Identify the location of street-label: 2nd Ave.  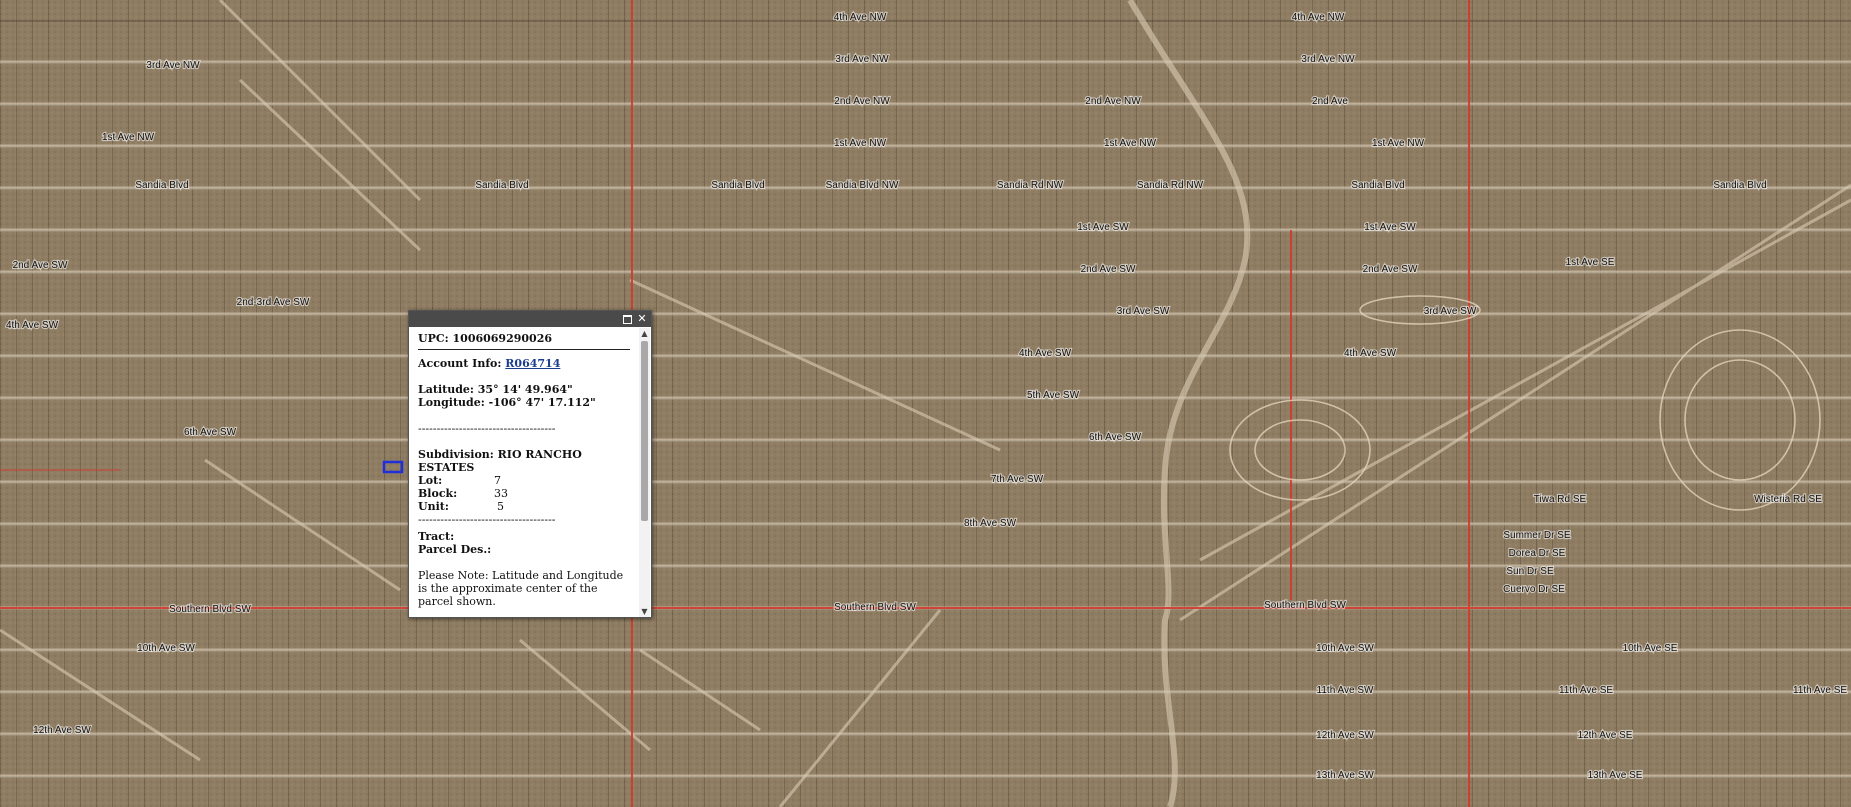
(1330, 101).